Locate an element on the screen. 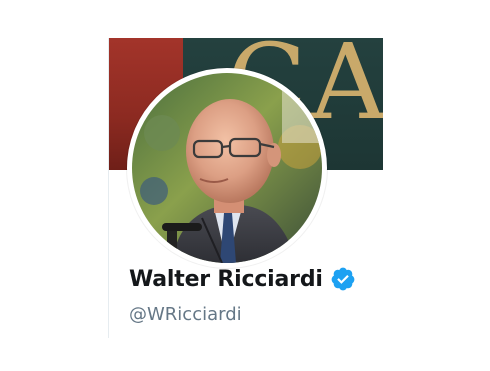 The image size is (490, 371). verified-badge-icon is located at coordinates (343, 279).